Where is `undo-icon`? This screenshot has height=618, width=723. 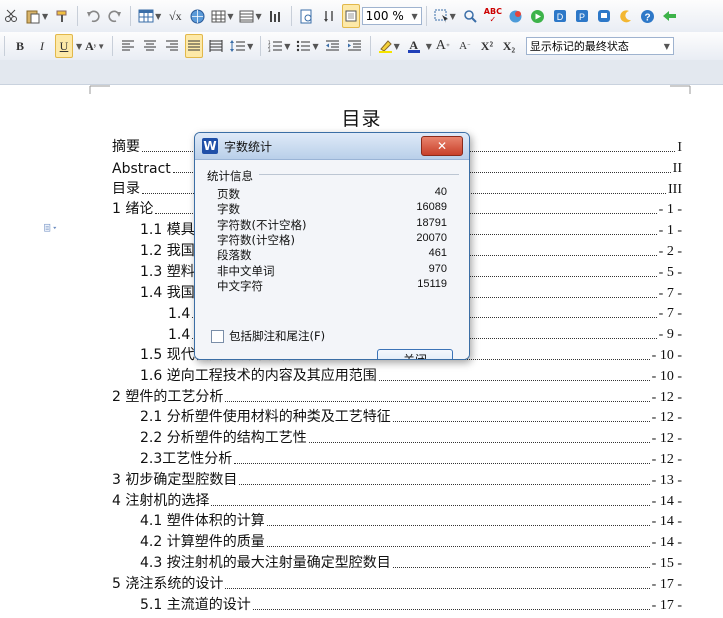
undo-icon is located at coordinates (93, 16).